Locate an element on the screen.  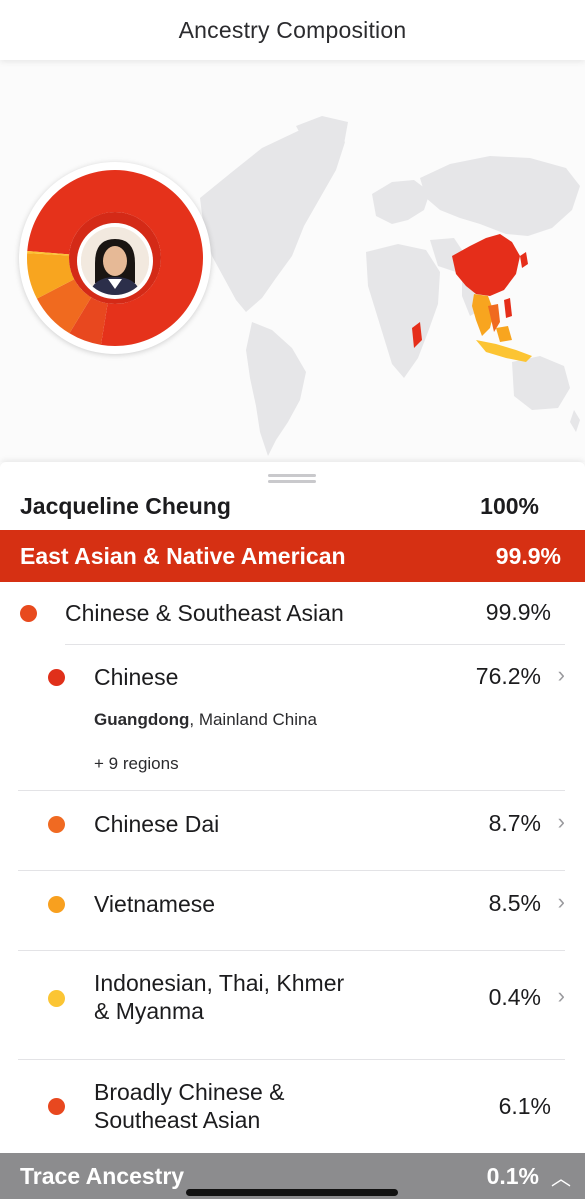
item-label: Chinese Dai is located at coordinates (157, 824).